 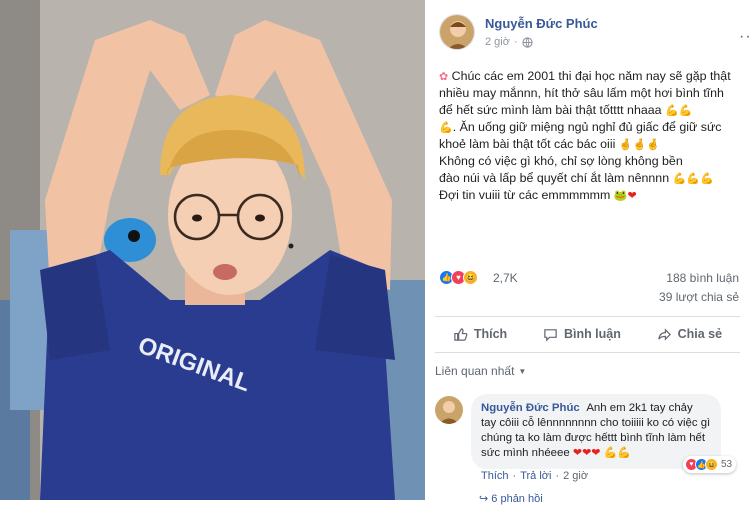 What do you see at coordinates (639, 144) in the screenshot?
I see `crossed-fingers-icon: 🤞🤞🤞` at bounding box center [639, 144].